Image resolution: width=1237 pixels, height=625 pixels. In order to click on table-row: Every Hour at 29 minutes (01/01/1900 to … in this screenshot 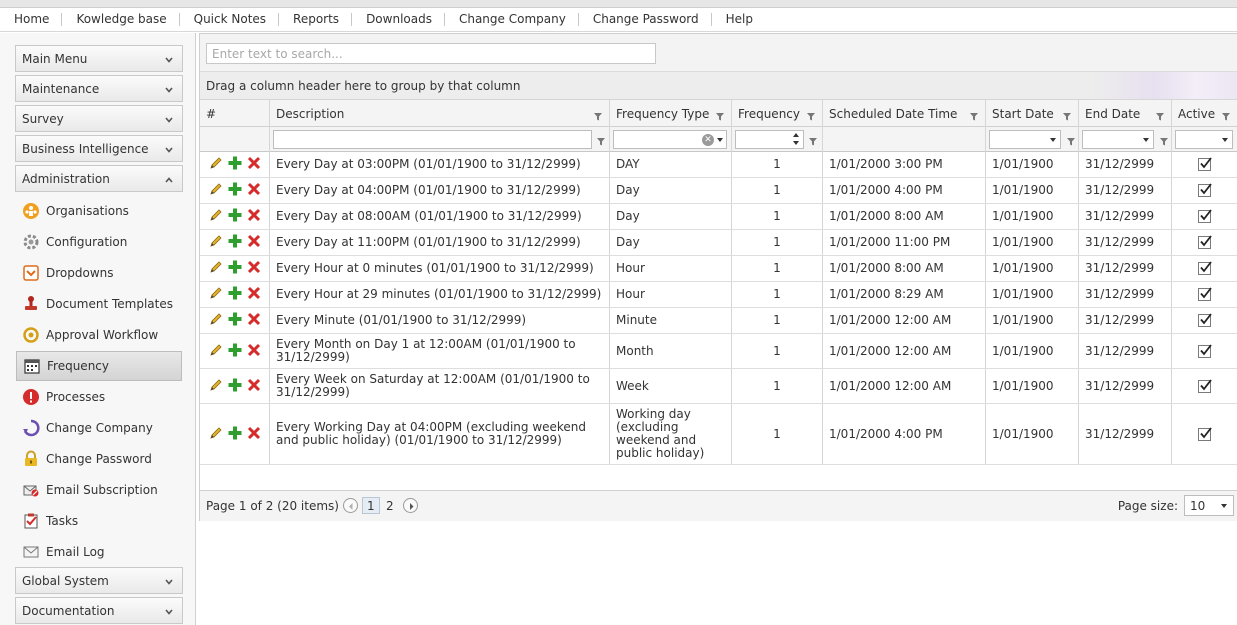, I will do `click(718, 295)`.